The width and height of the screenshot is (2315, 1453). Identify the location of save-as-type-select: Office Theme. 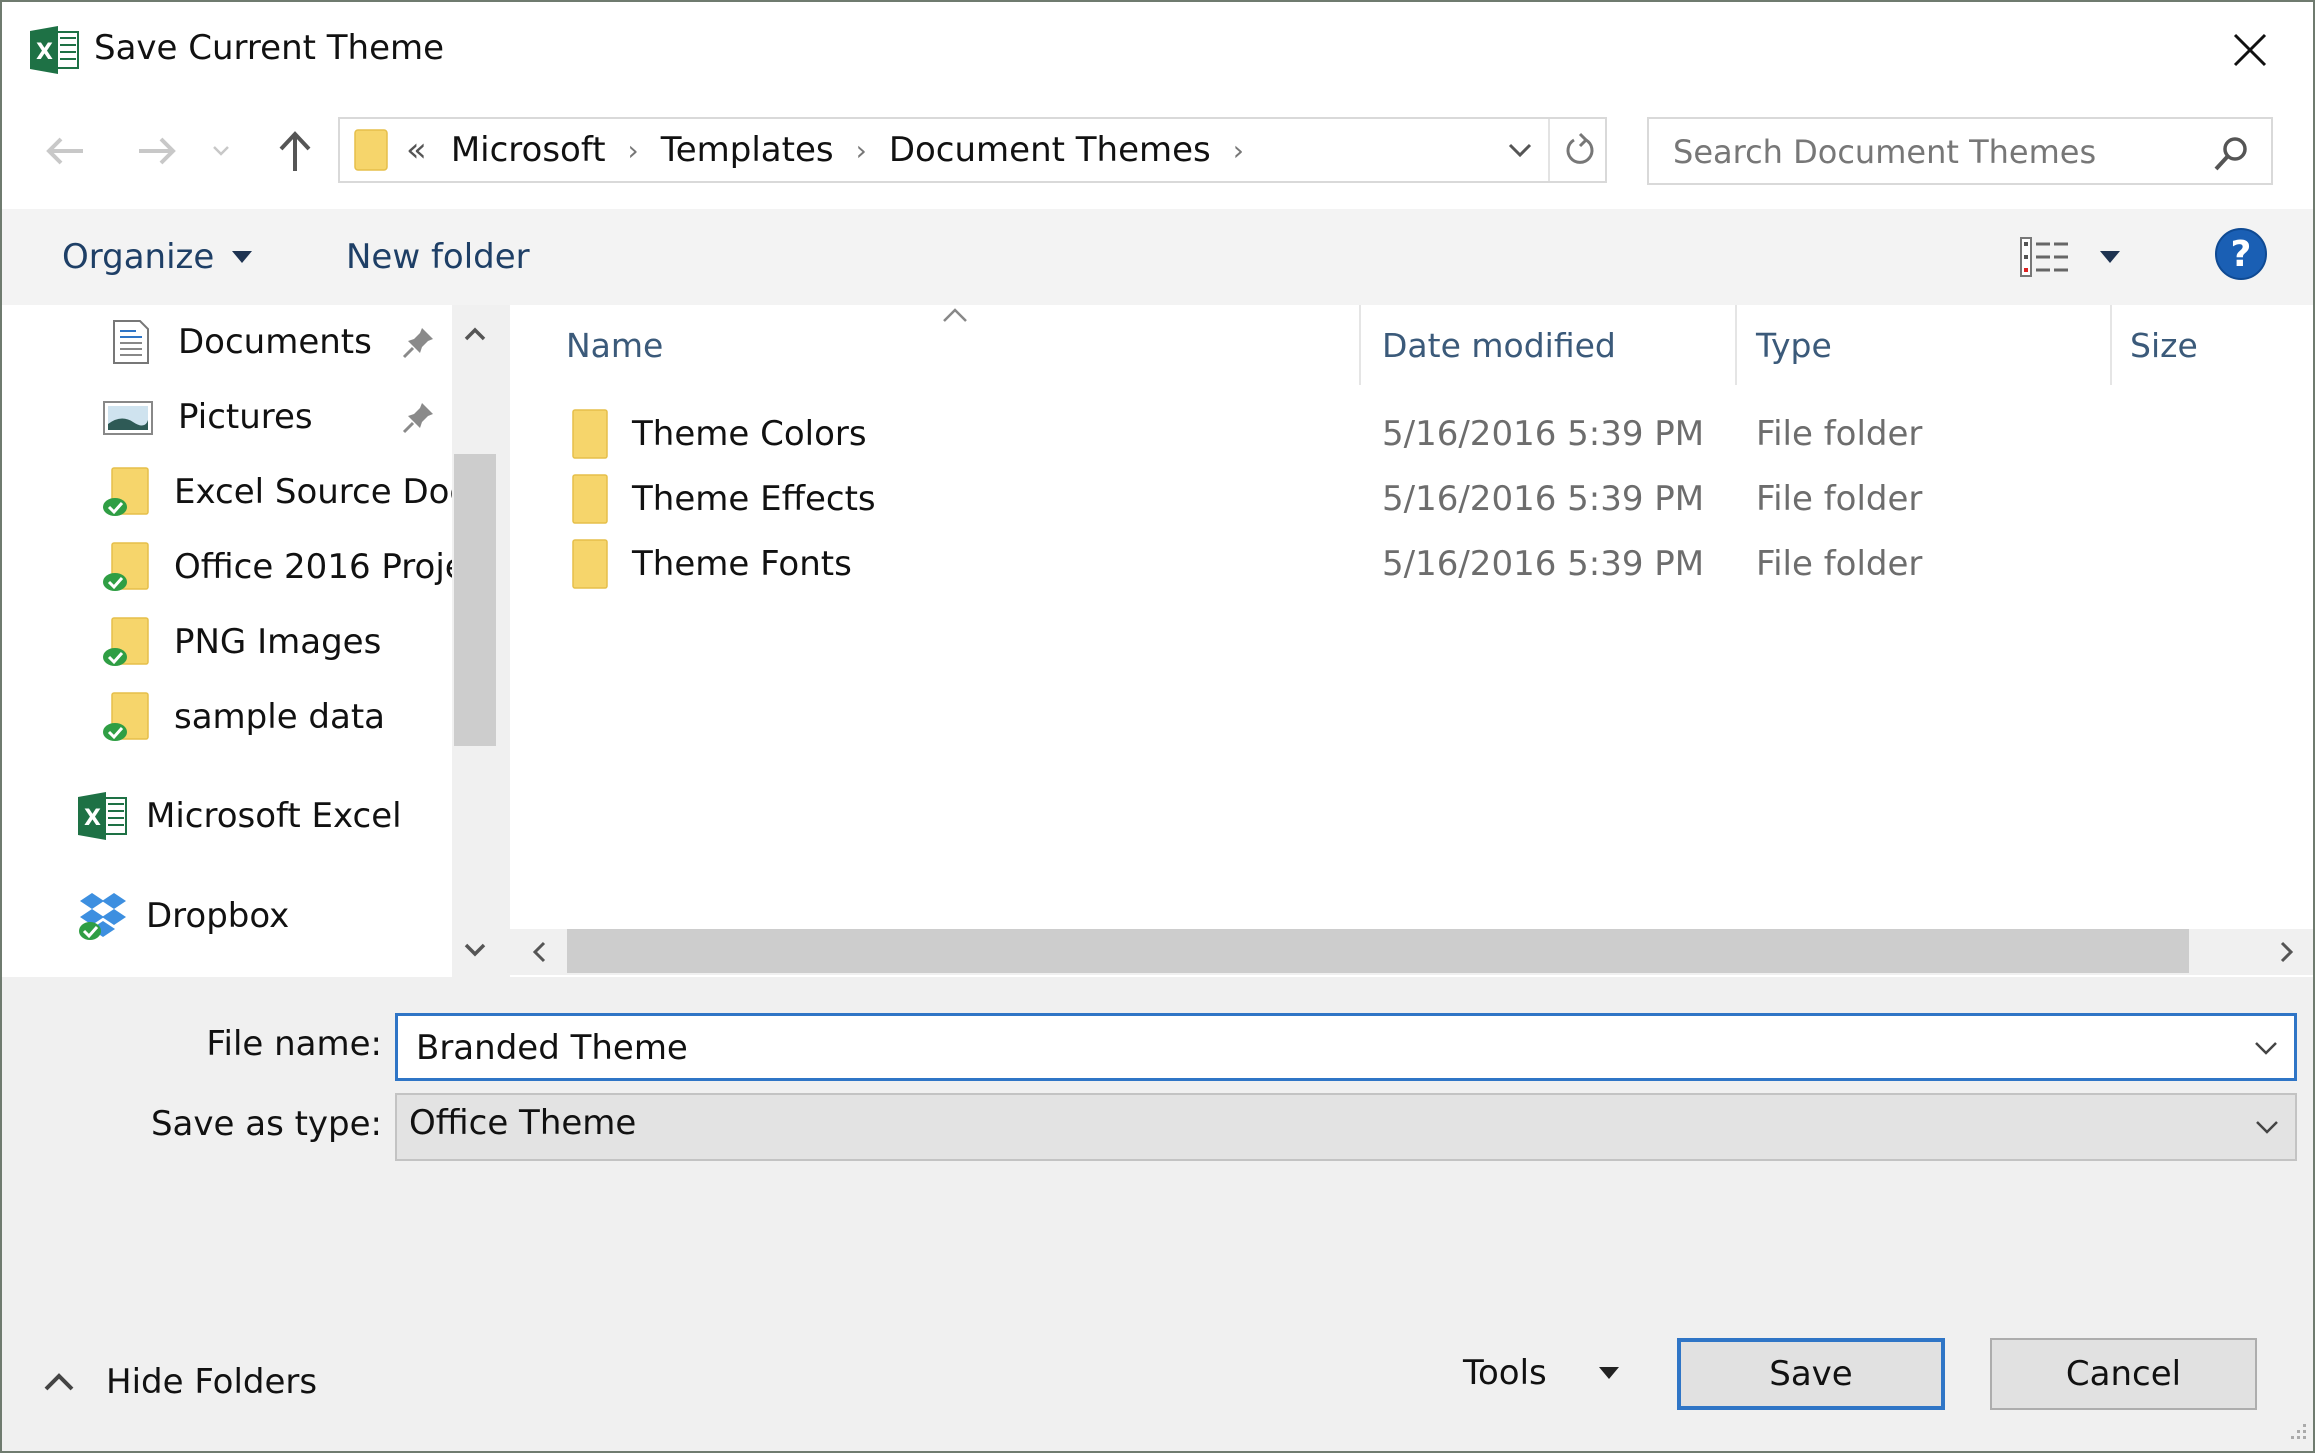
(1346, 1127).